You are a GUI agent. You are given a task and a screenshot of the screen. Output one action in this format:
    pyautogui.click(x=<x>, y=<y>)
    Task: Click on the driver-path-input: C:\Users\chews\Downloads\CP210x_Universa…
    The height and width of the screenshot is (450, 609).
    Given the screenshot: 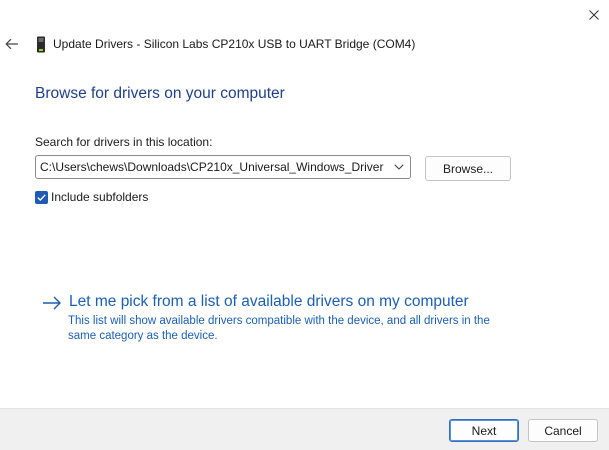 What is the action you would take?
    pyautogui.click(x=212, y=167)
    